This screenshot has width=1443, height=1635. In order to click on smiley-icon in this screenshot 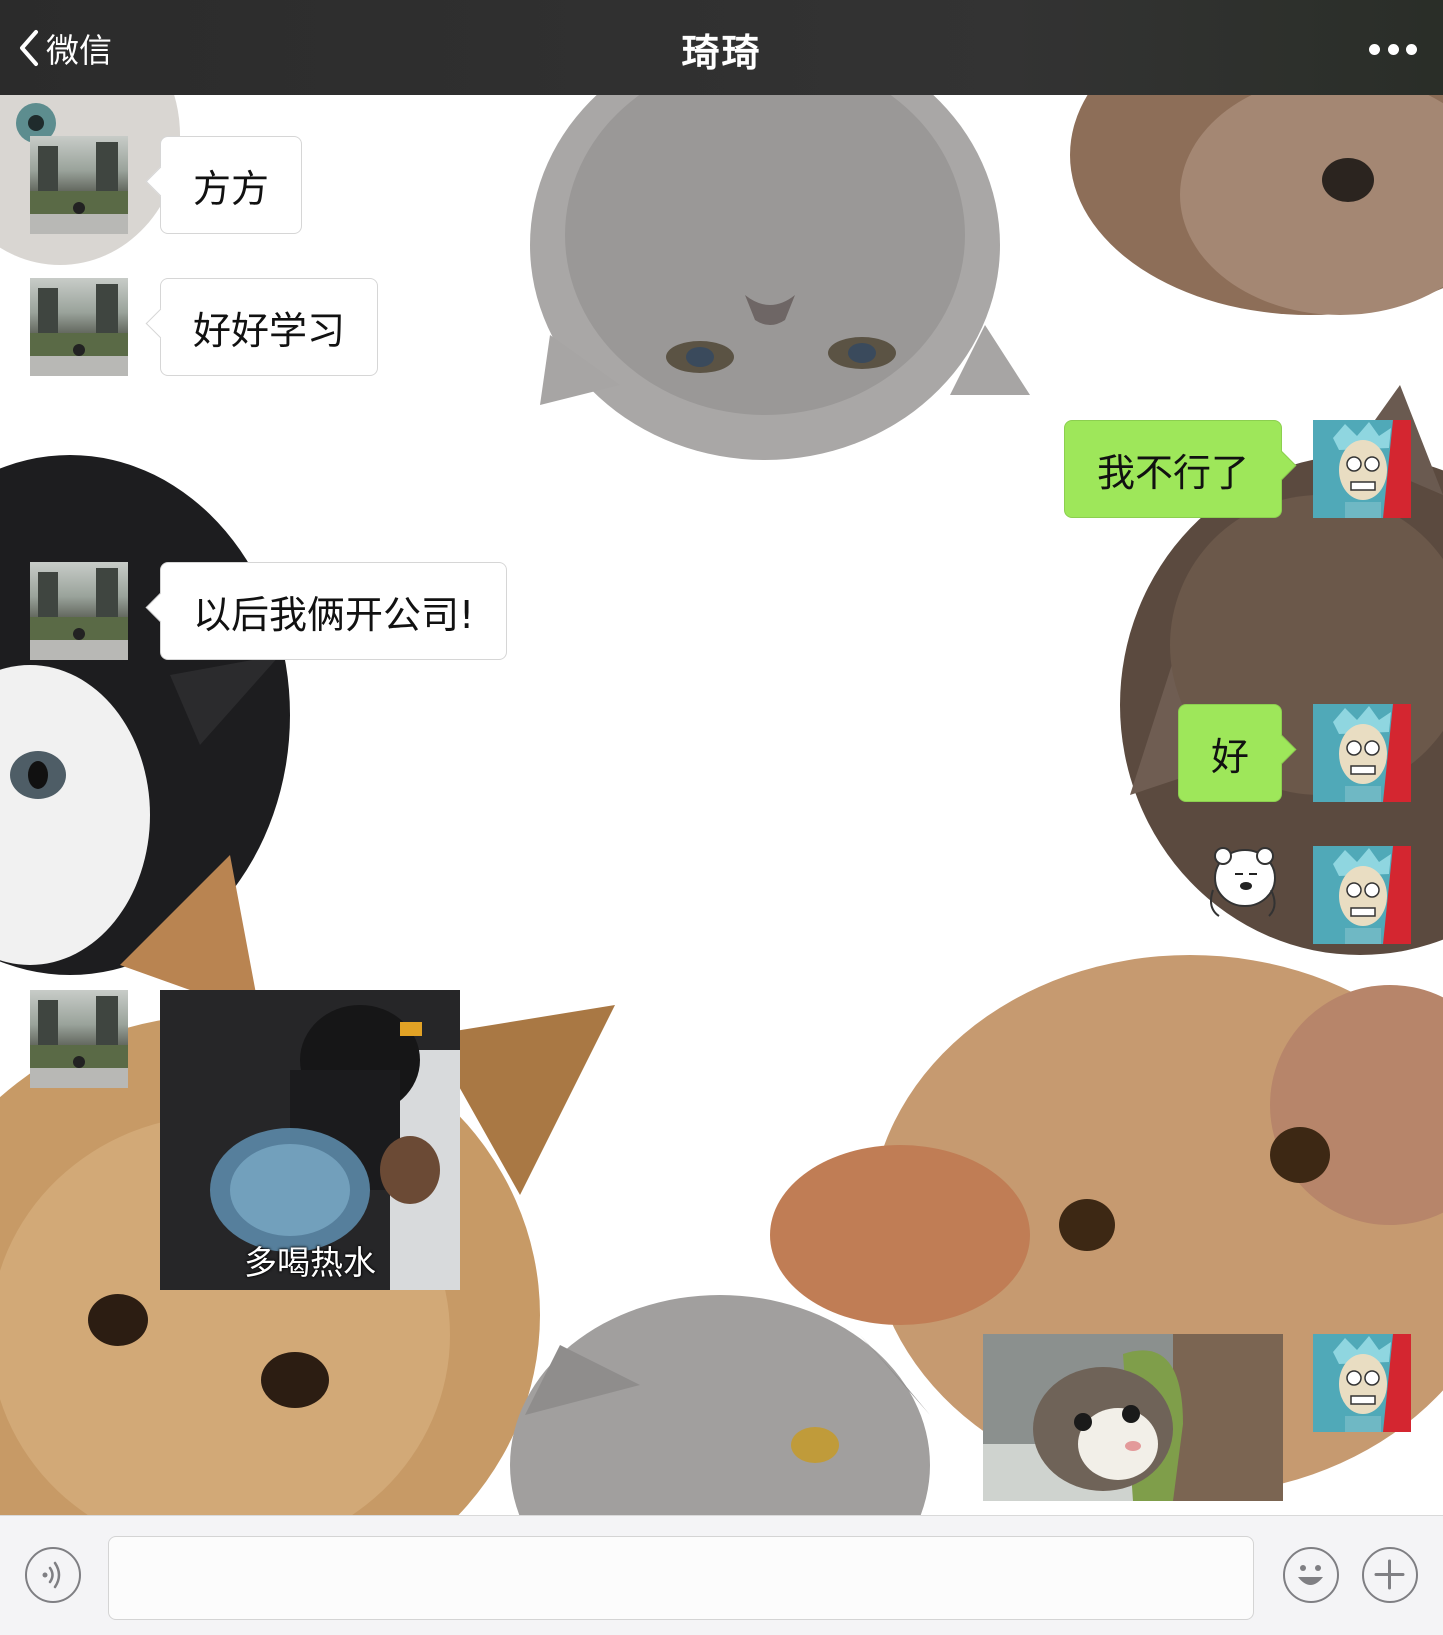, I will do `click(1310, 1575)`.